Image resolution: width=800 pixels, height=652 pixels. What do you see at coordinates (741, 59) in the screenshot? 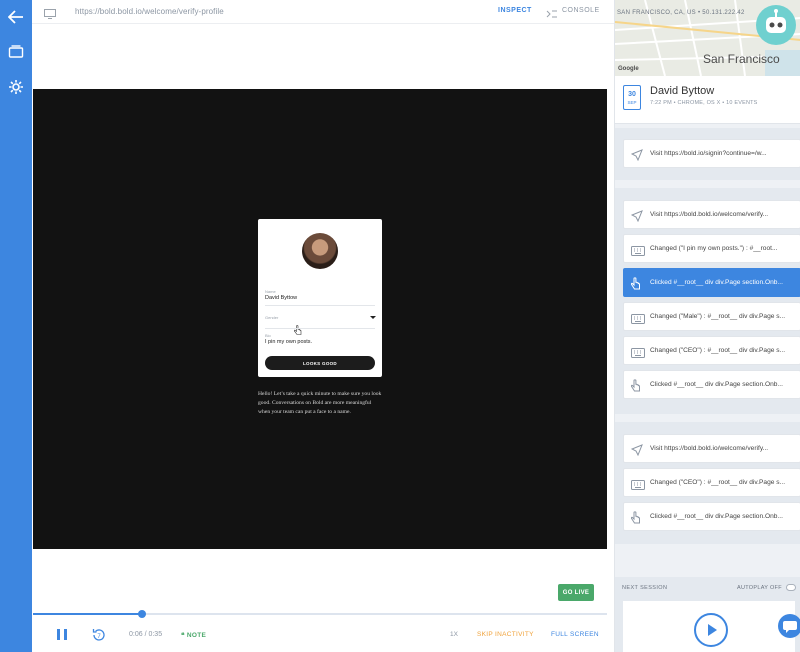
I see `map-city: San Francisco` at bounding box center [741, 59].